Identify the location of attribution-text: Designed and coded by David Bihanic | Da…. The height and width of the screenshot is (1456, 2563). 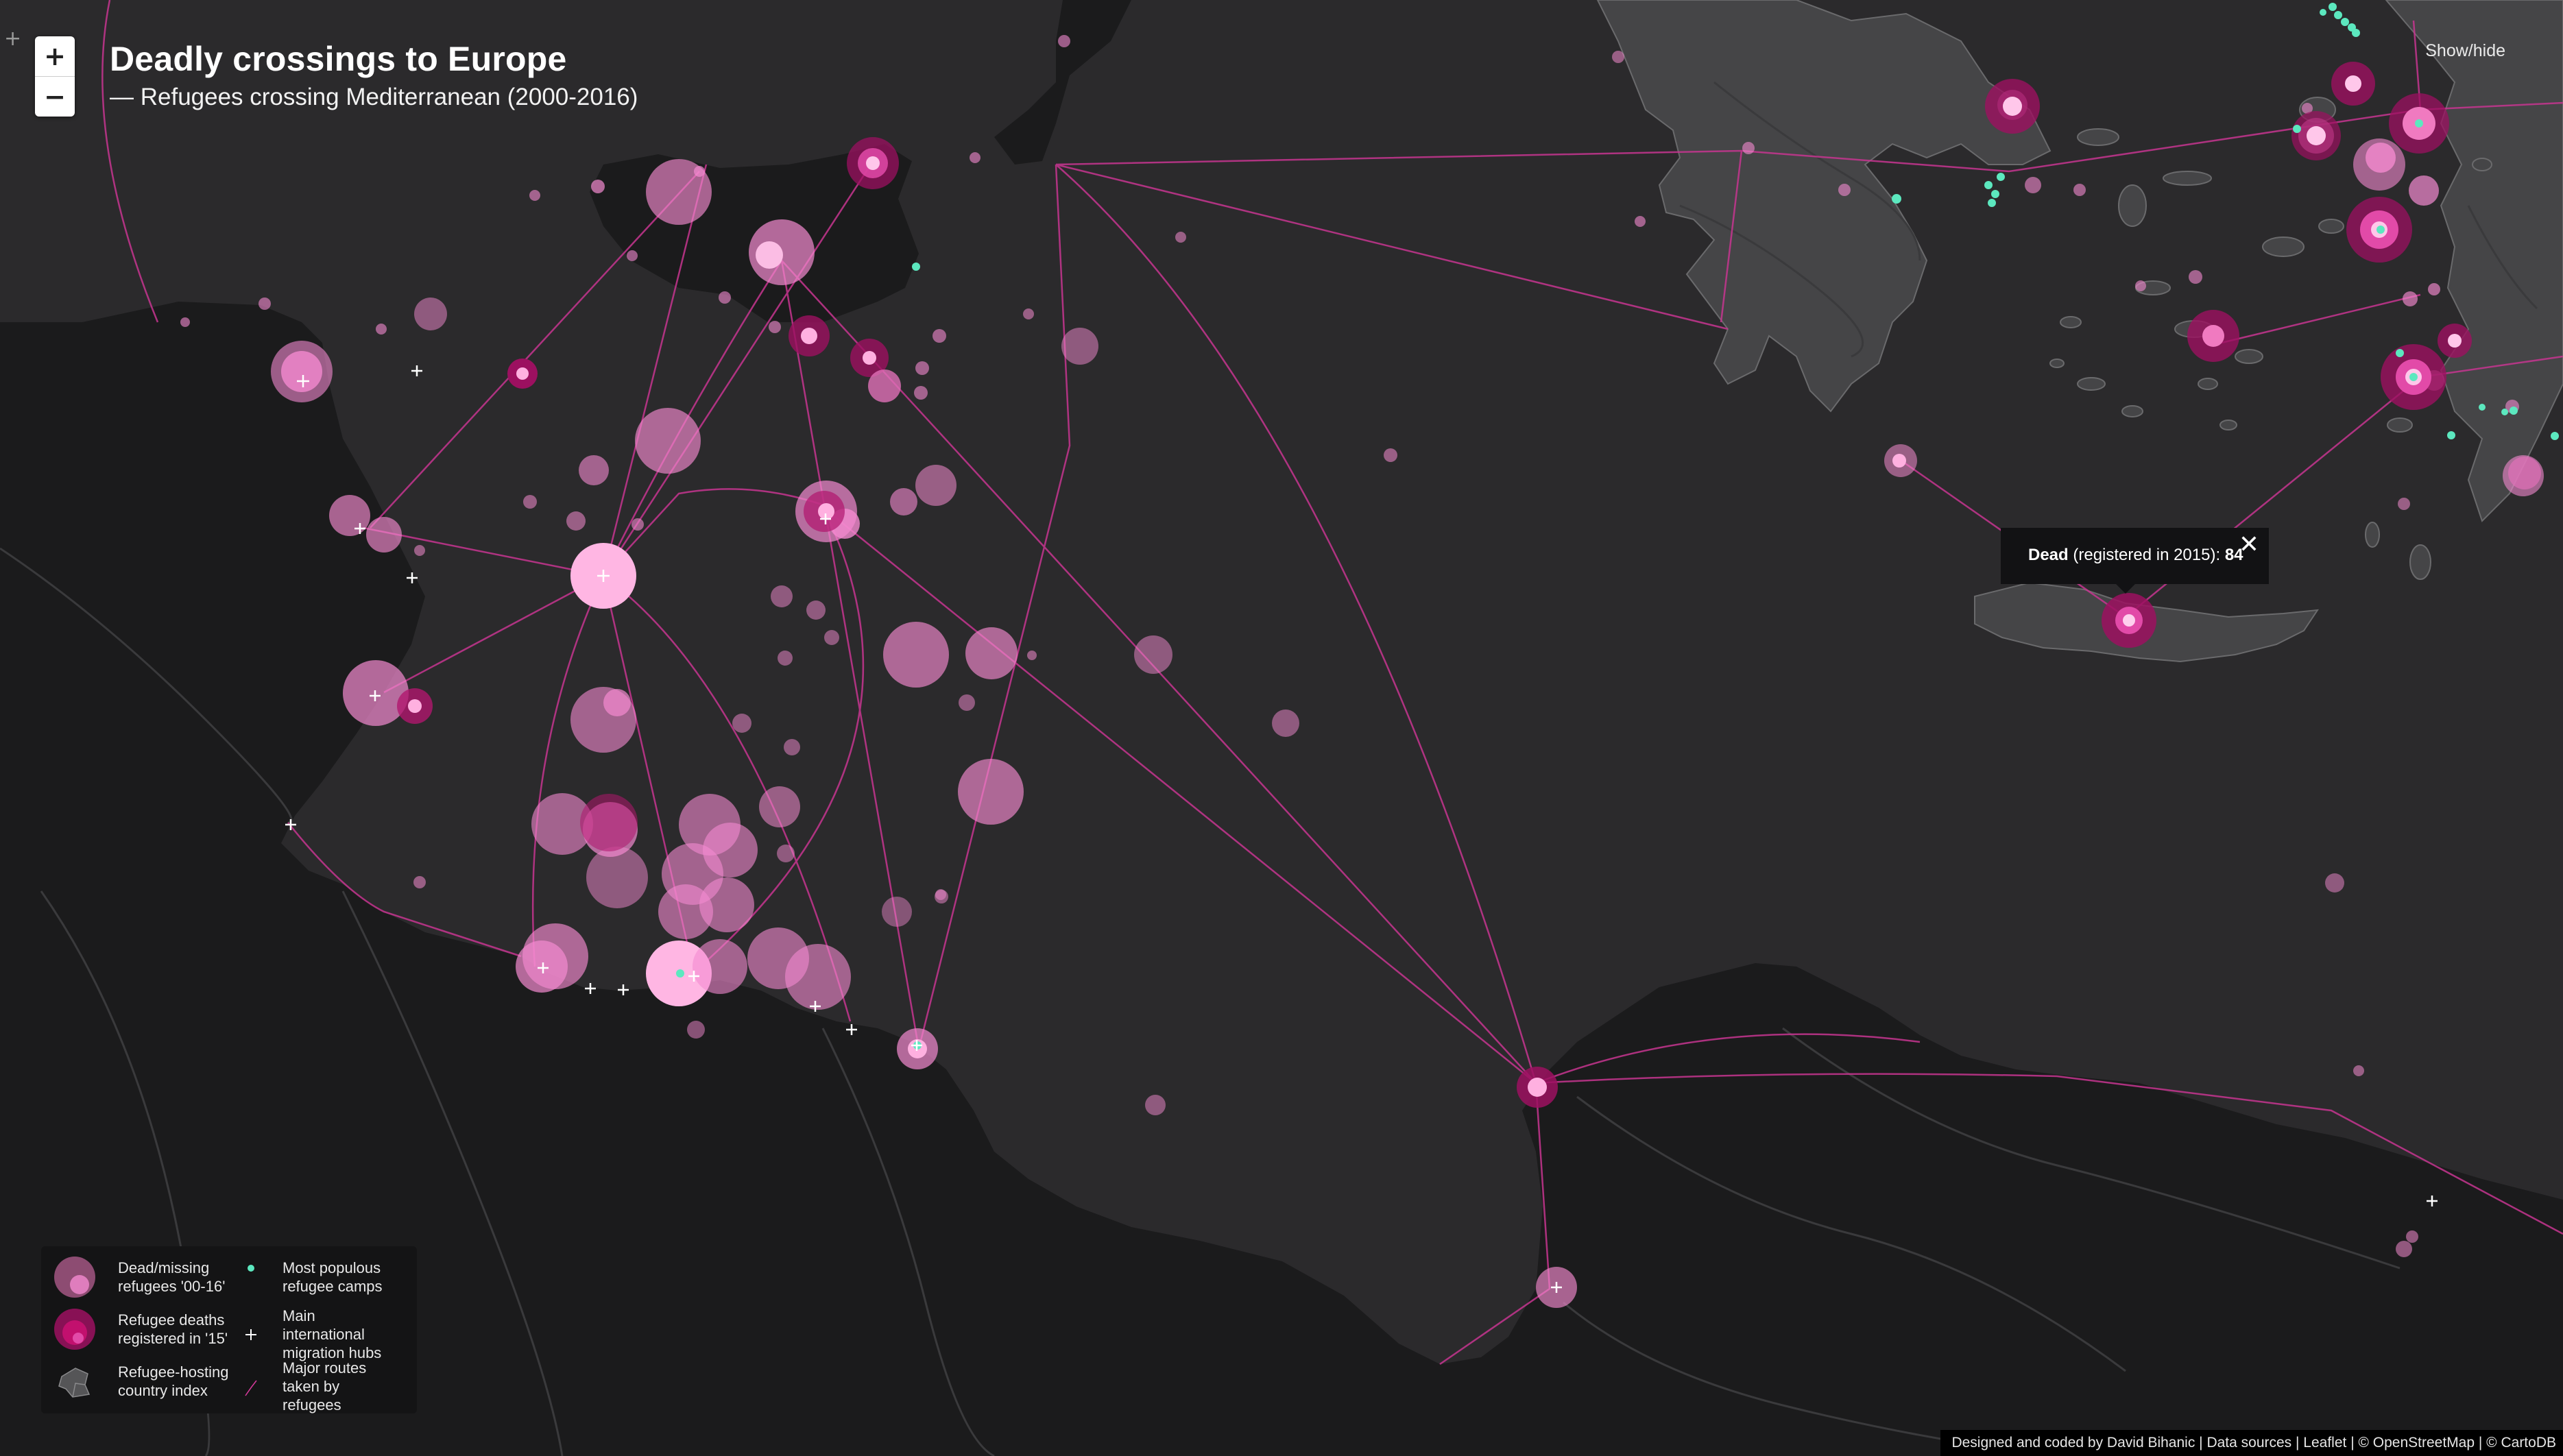
(2253, 1443).